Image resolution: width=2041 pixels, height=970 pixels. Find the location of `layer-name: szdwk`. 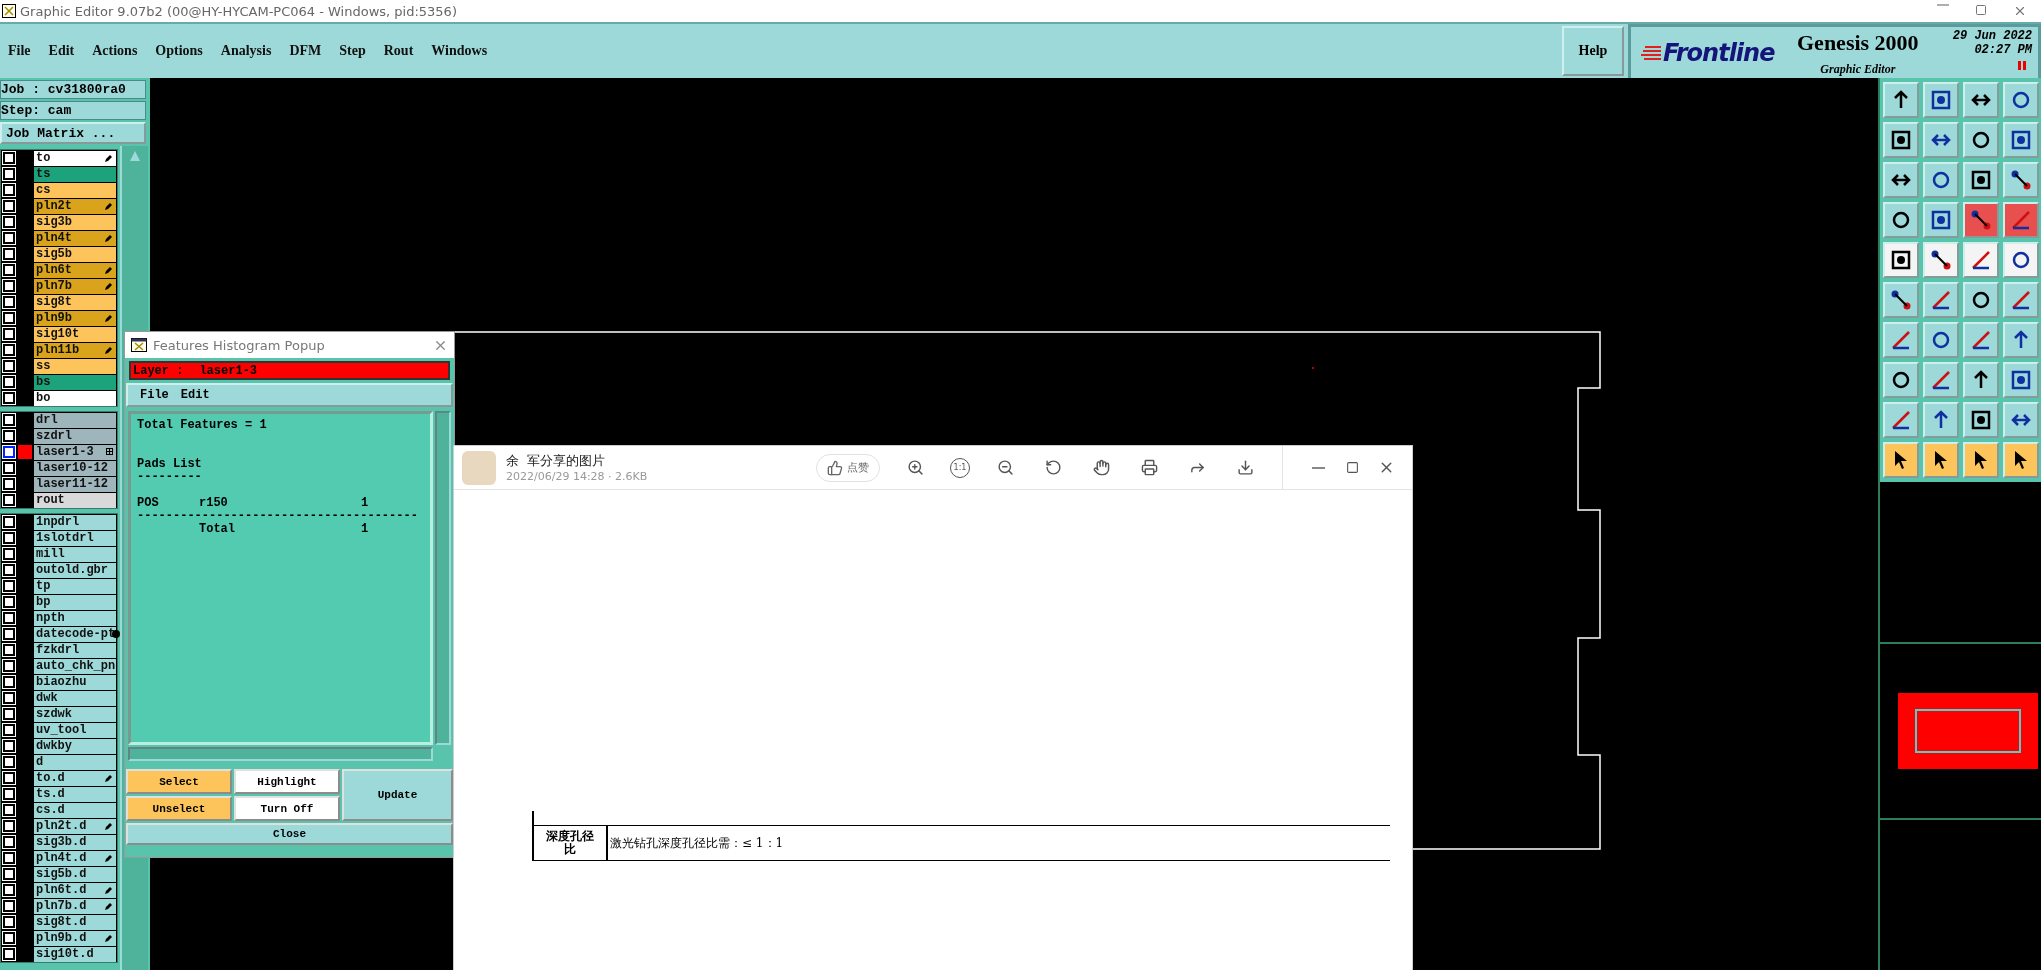

layer-name: szdwk is located at coordinates (75, 714).